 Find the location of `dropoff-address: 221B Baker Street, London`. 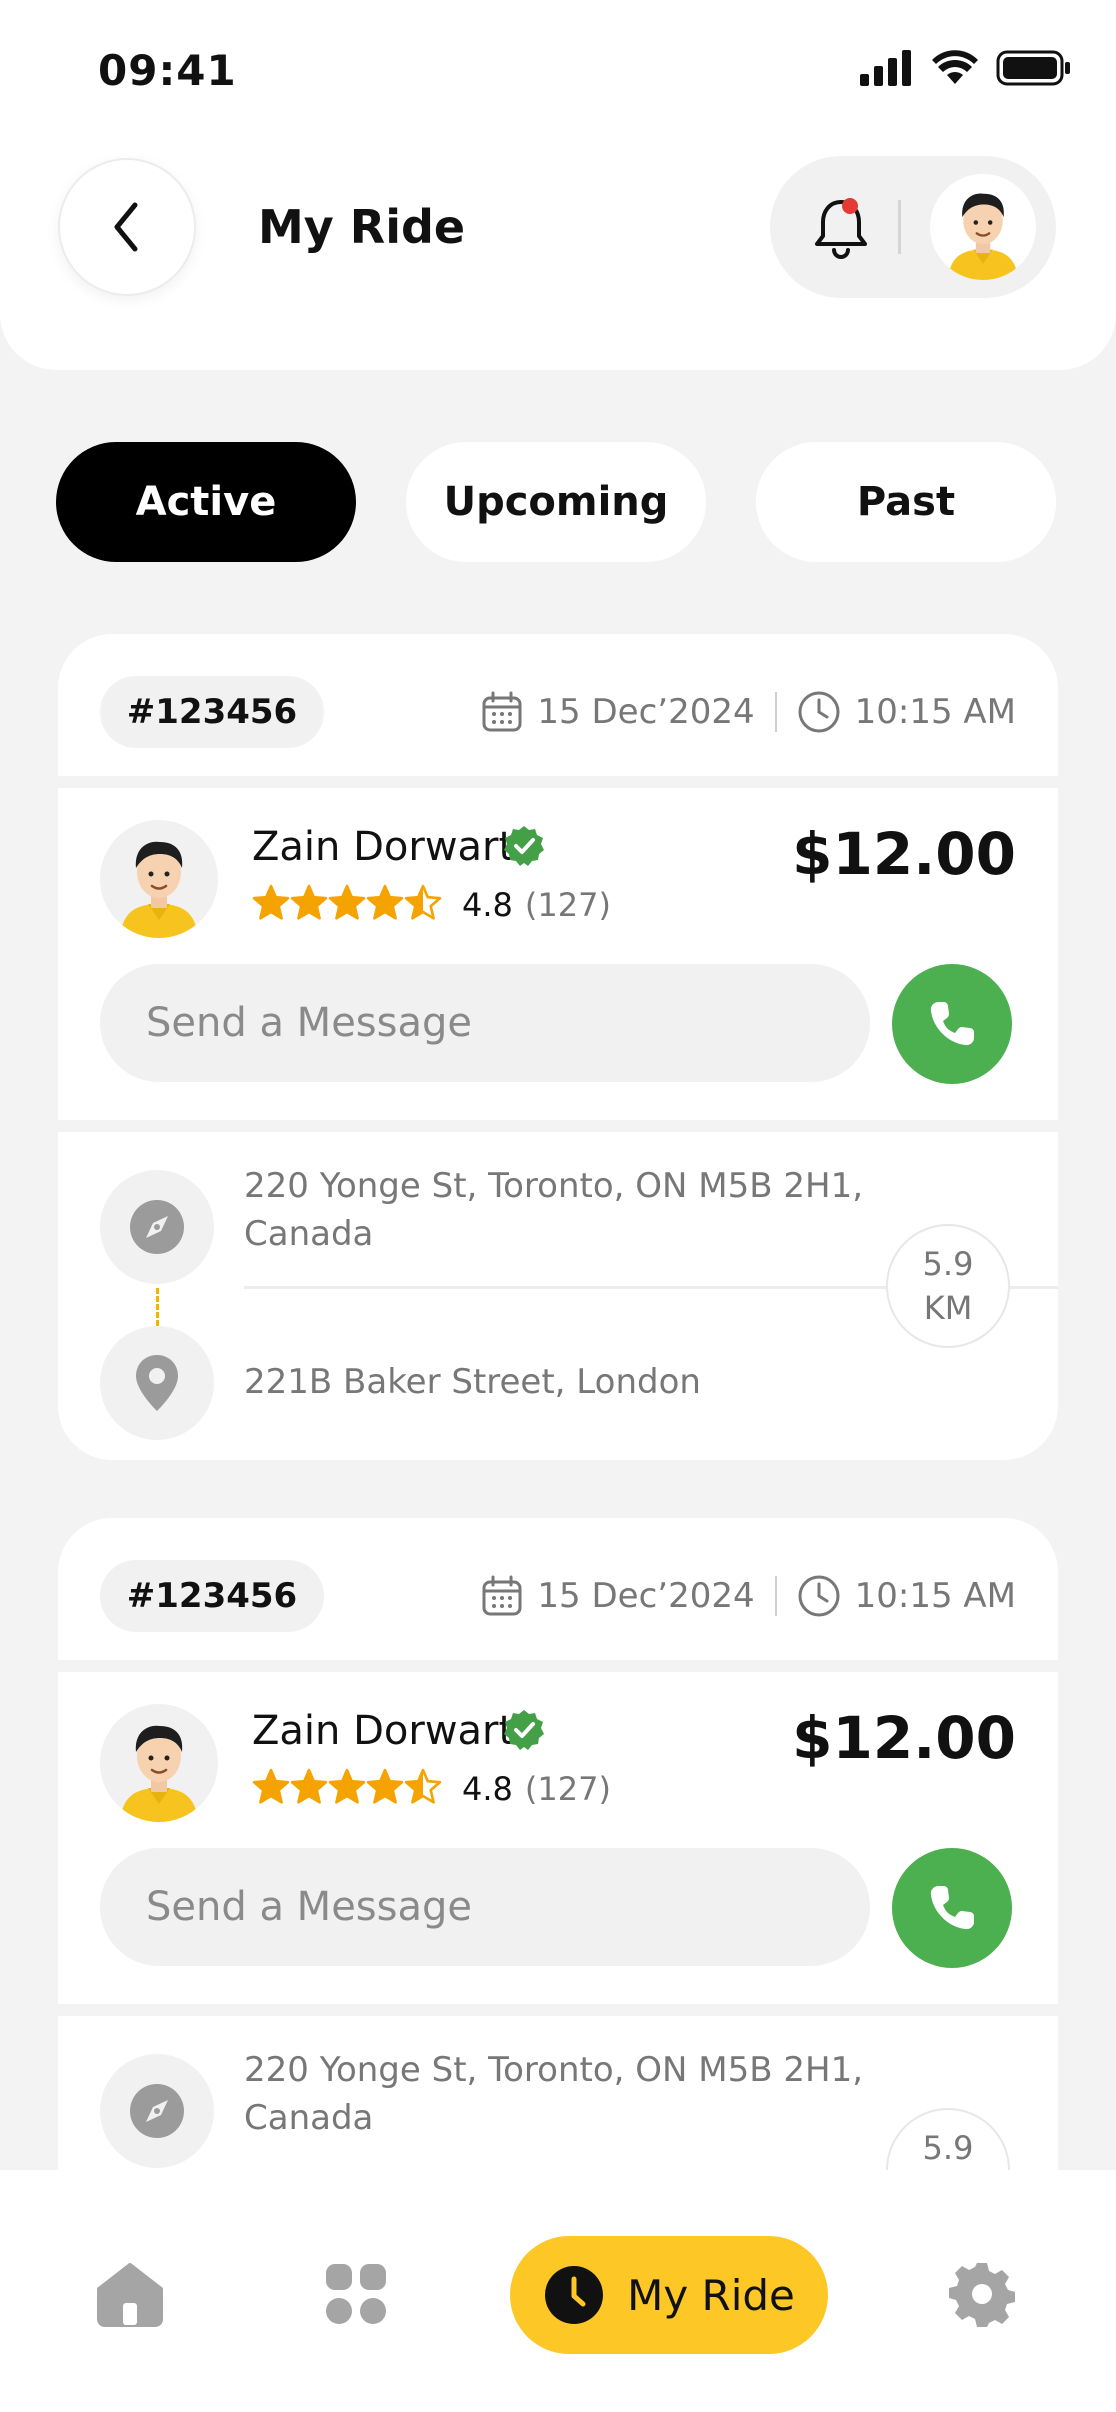

dropoff-address: 221B Baker Street, London is located at coordinates (472, 1382).